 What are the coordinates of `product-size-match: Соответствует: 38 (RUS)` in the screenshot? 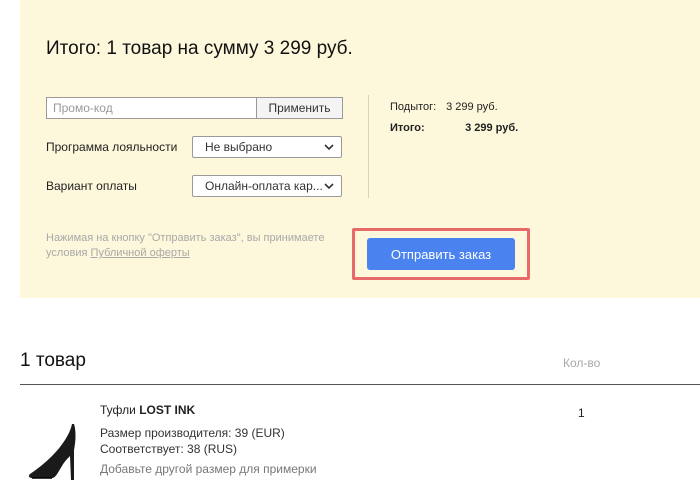 It's located at (169, 449).